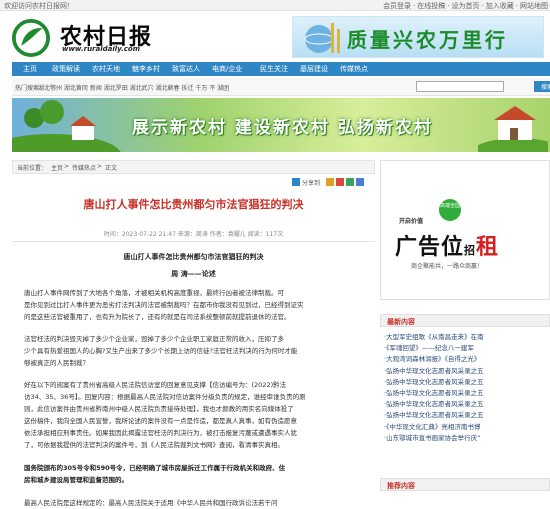 The image size is (550, 509). I want to click on search-button: 搜索, so click(542, 86).